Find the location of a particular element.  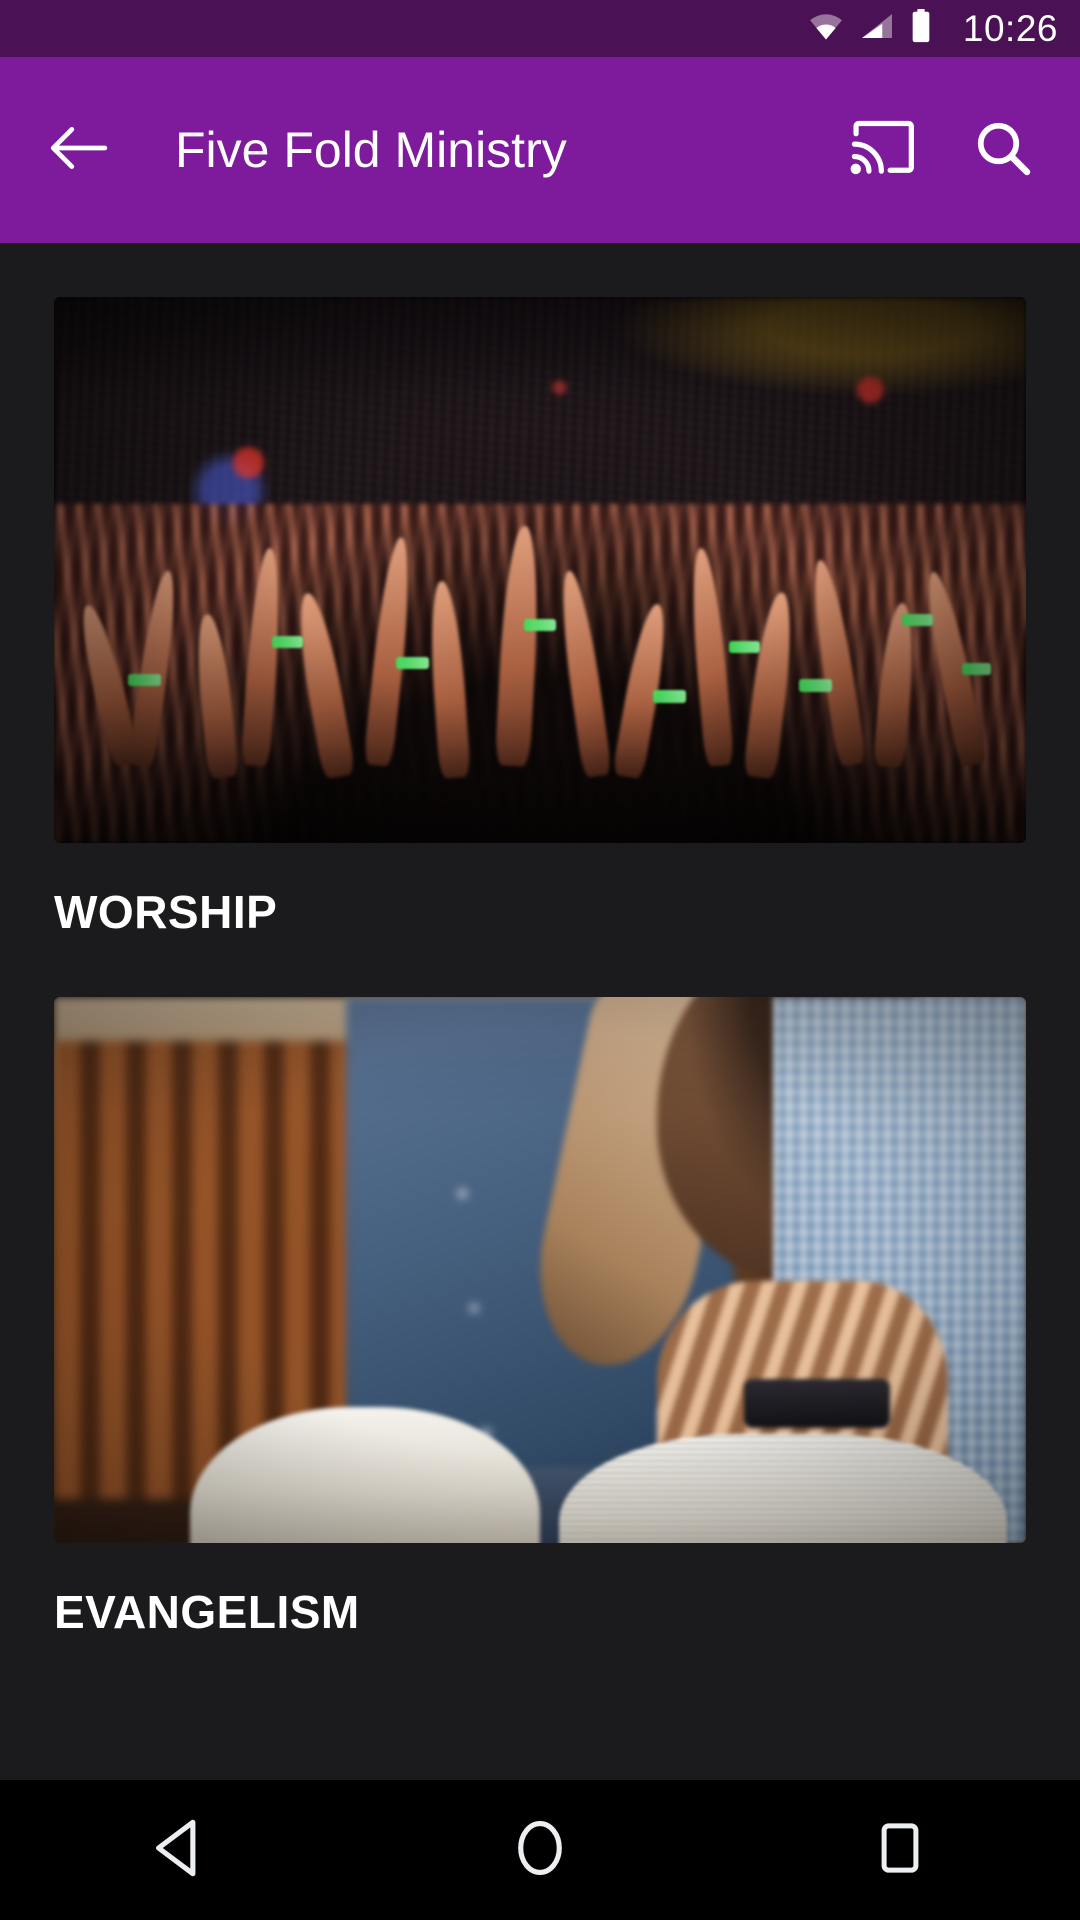

status-icons-group: 10:26 is located at coordinates (932, 28).